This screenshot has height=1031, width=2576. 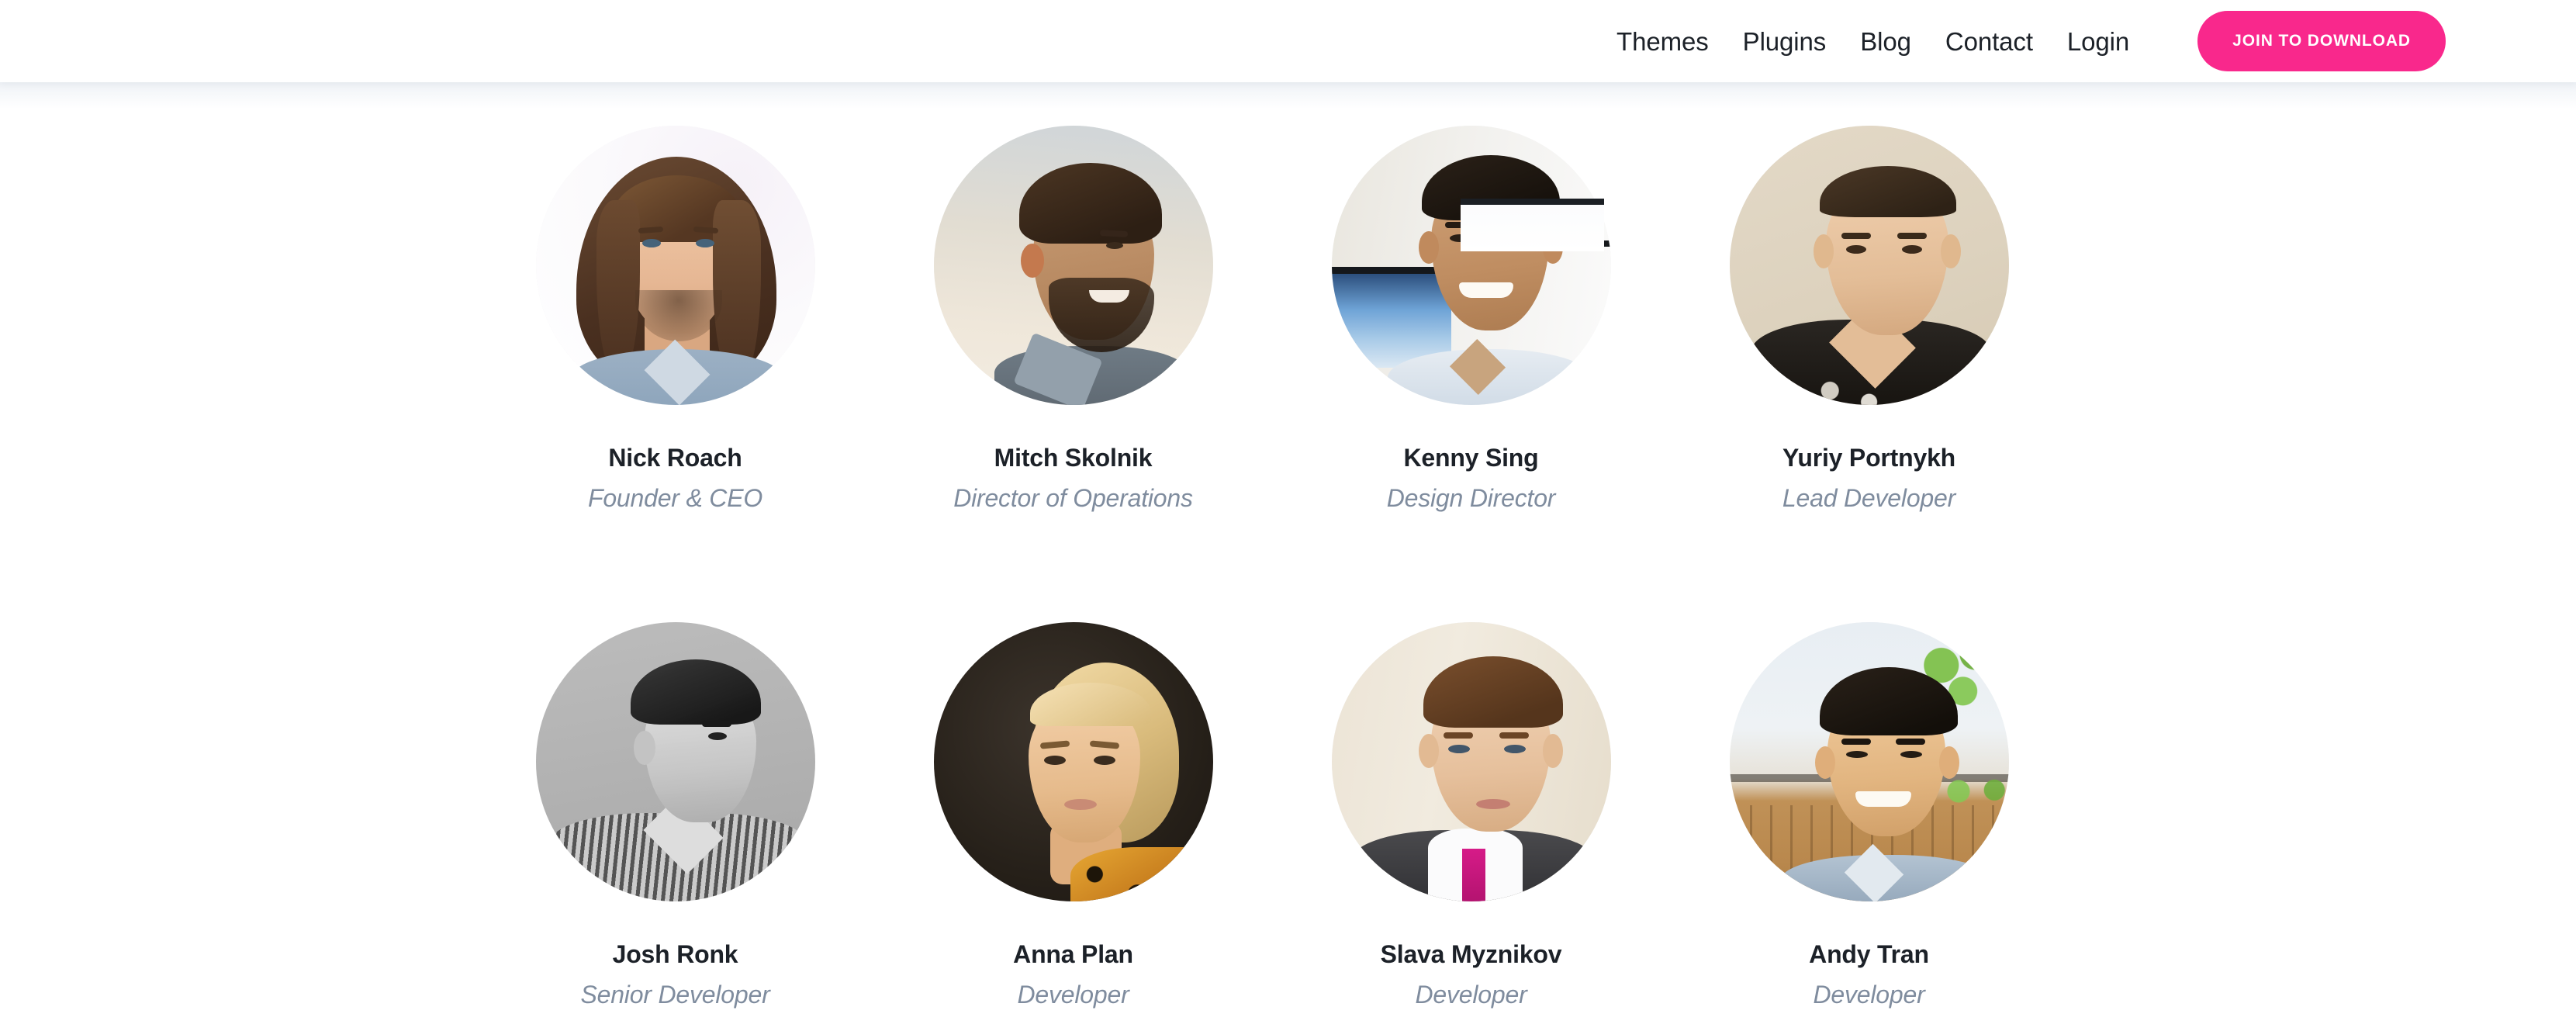 I want to click on team-member: Nick Roach Founder & CEO, so click(x=675, y=374).